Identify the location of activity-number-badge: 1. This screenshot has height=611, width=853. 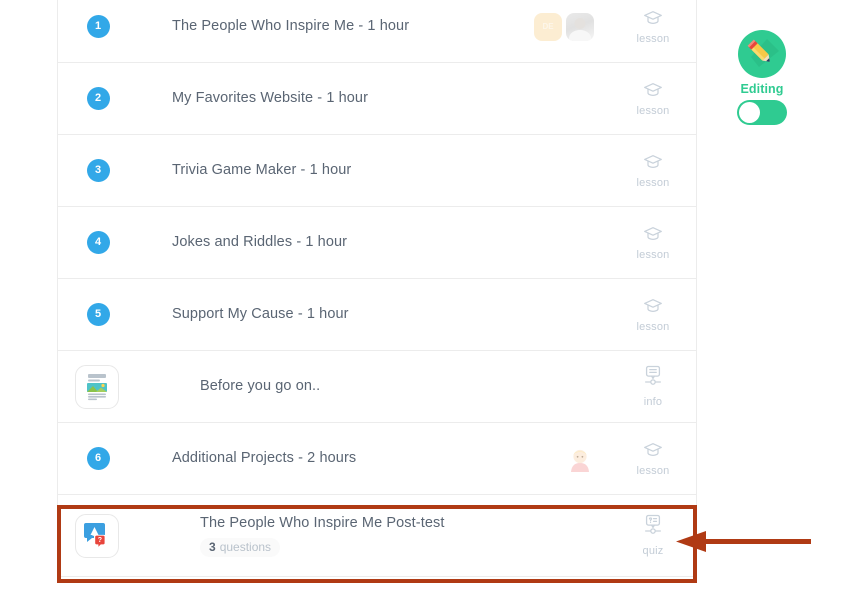
(98, 26).